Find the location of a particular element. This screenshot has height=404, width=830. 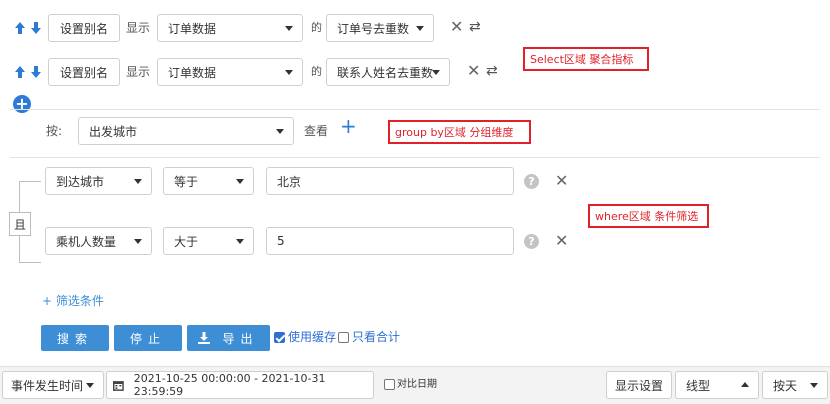

metric-select: 订单号去重数 is located at coordinates (380, 28).